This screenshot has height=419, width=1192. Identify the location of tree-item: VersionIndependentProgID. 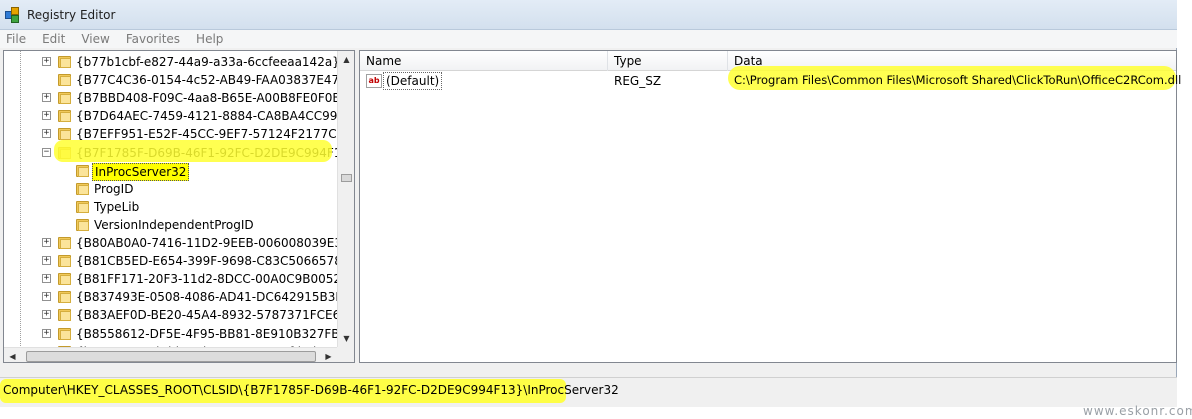
(170, 225).